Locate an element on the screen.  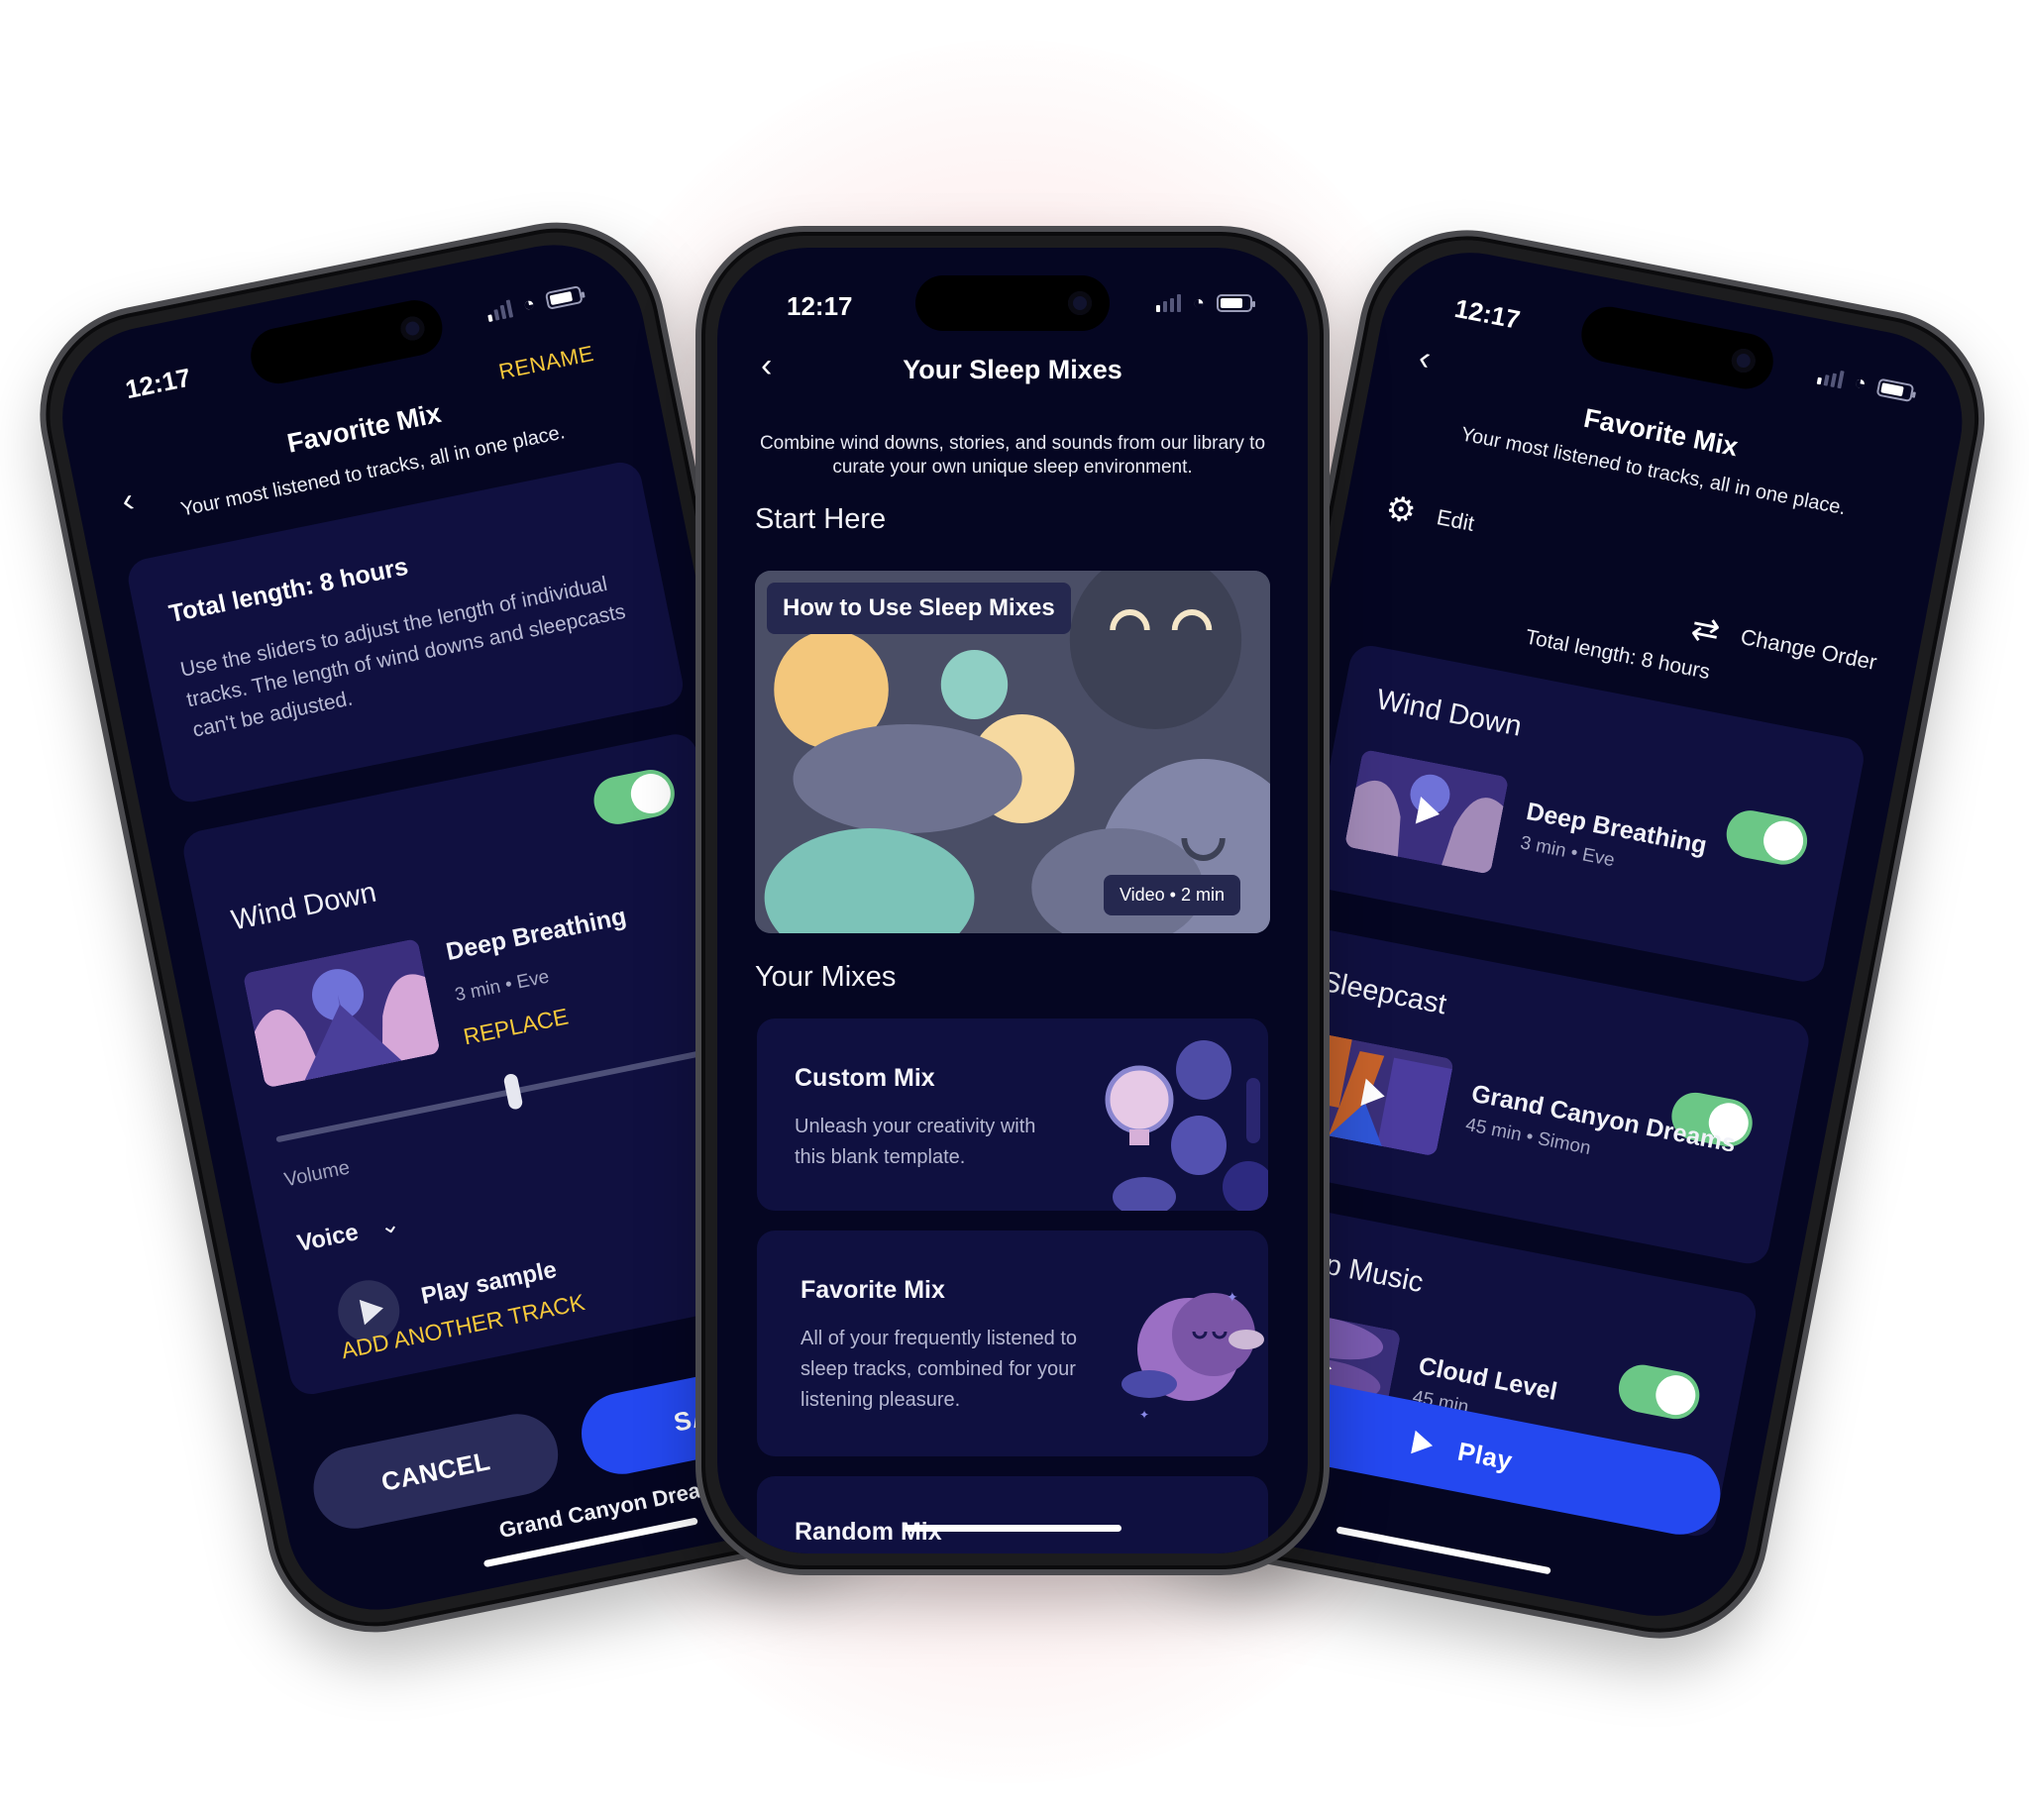
track-name: Deep Breathing is located at coordinates (536, 934).